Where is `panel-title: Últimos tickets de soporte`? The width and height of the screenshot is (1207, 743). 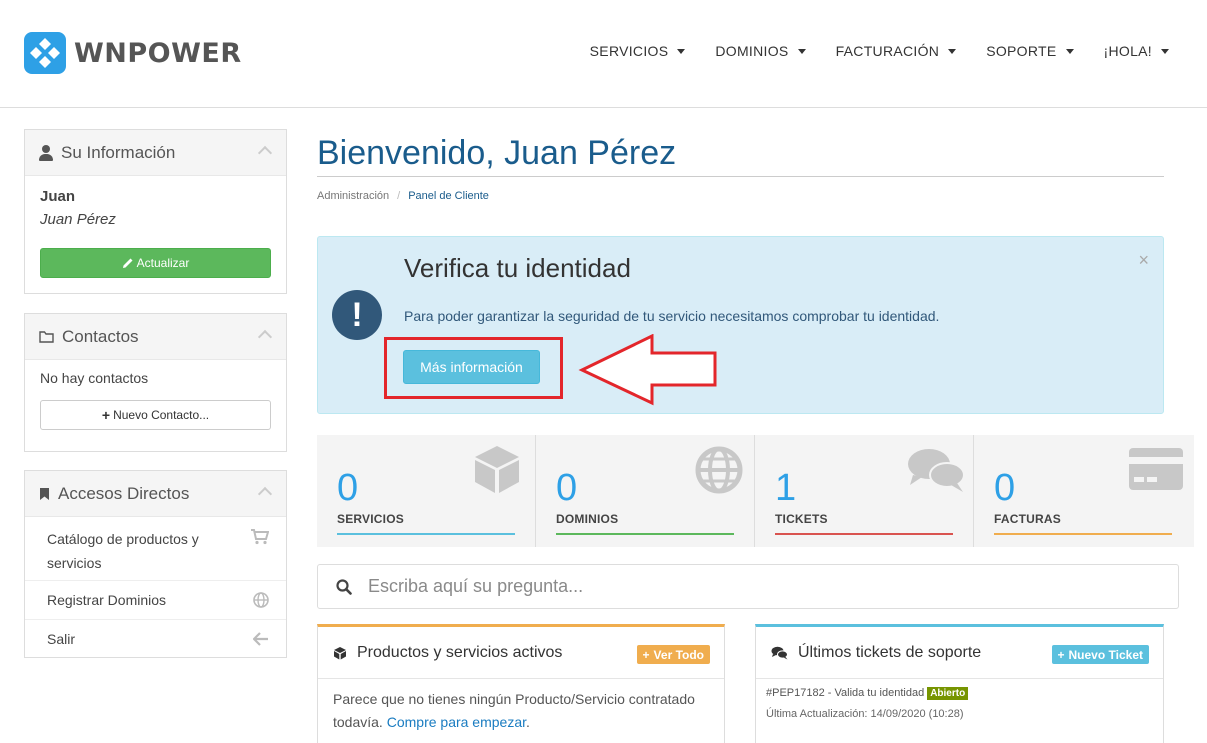 panel-title: Últimos tickets de soporte is located at coordinates (890, 652).